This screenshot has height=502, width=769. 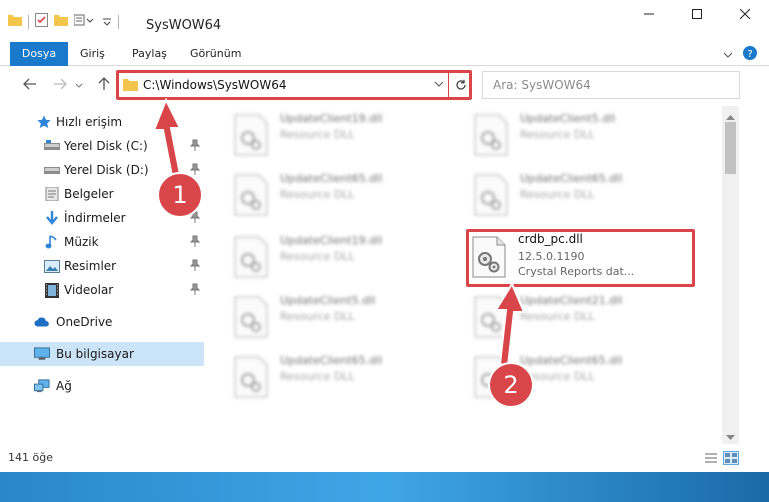 I want to click on forward-button, so click(x=60, y=85).